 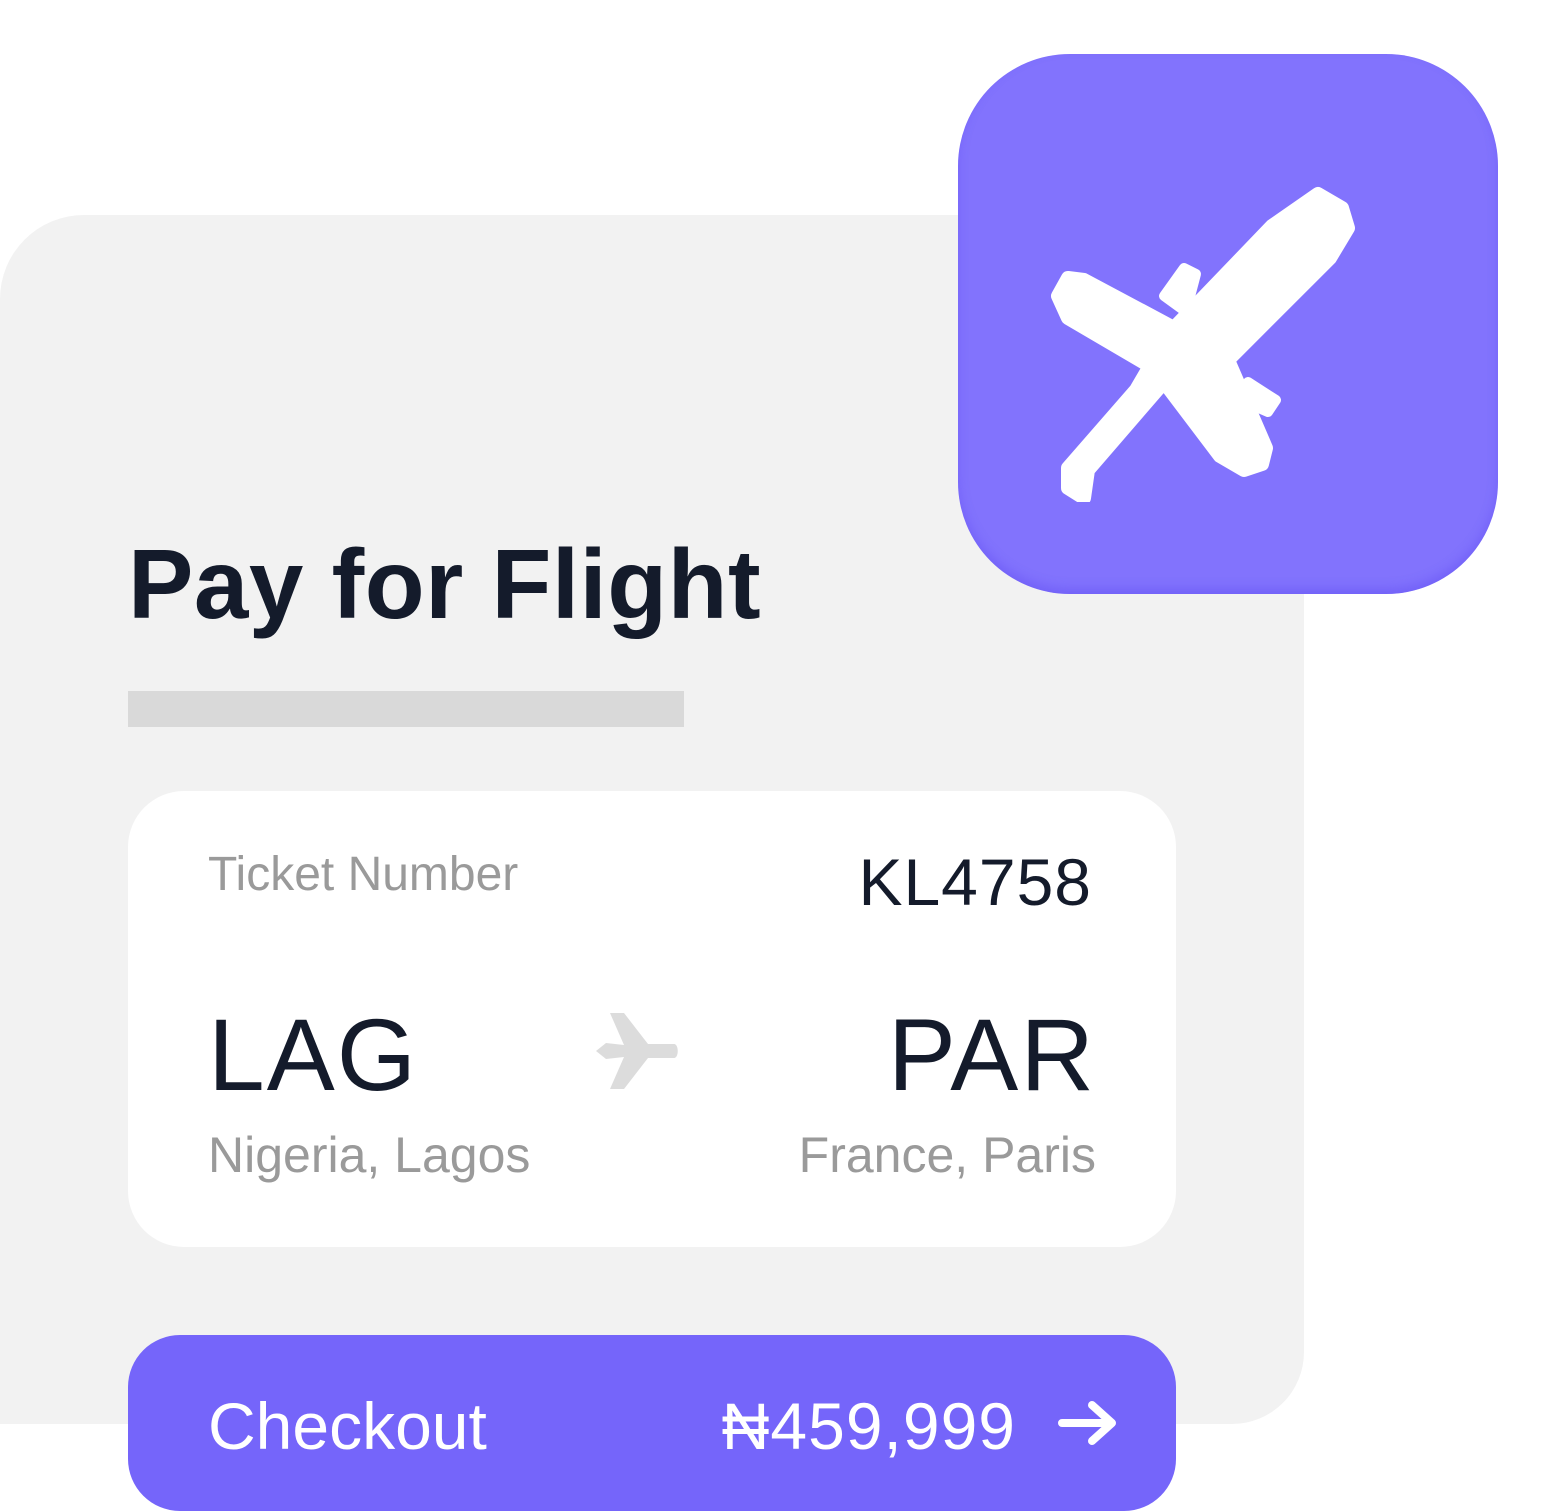 What do you see at coordinates (313, 1055) in the screenshot?
I see `origin-code: LAG` at bounding box center [313, 1055].